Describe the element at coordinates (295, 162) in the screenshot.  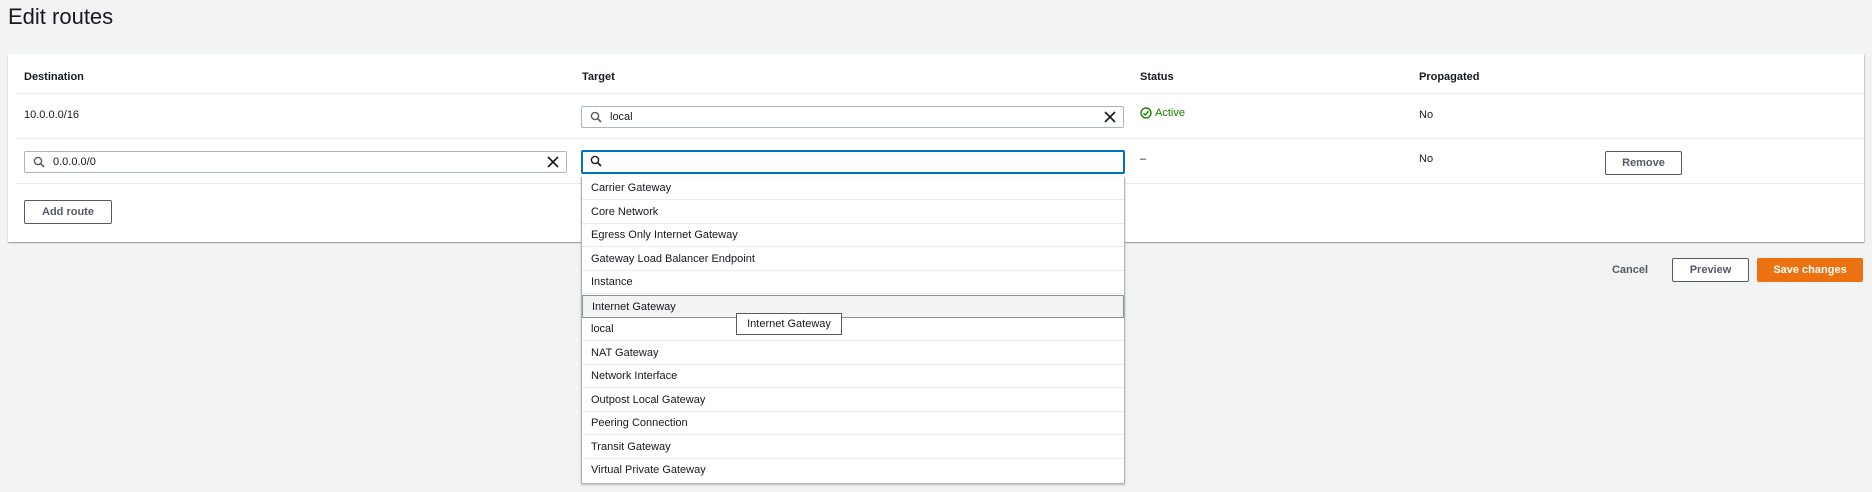
I see `destination-input: 0.0.0.0/0` at that location.